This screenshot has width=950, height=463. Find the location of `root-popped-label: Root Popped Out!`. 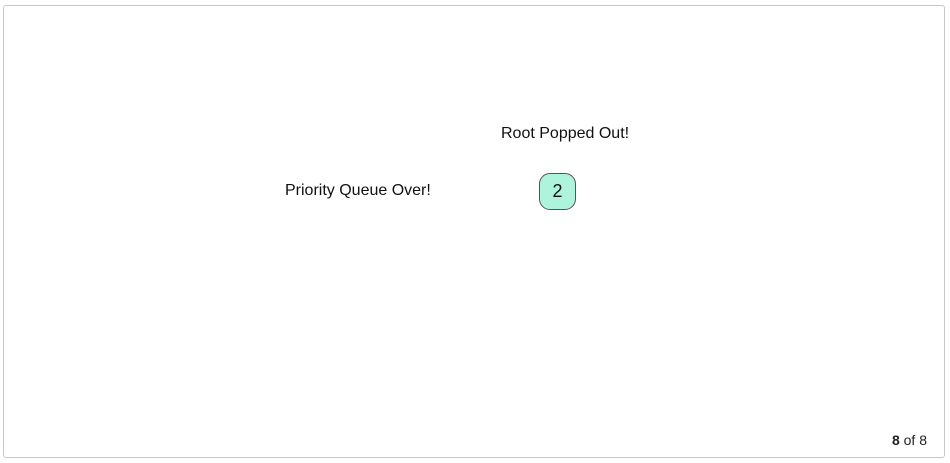

root-popped-label: Root Popped Out! is located at coordinates (565, 133).